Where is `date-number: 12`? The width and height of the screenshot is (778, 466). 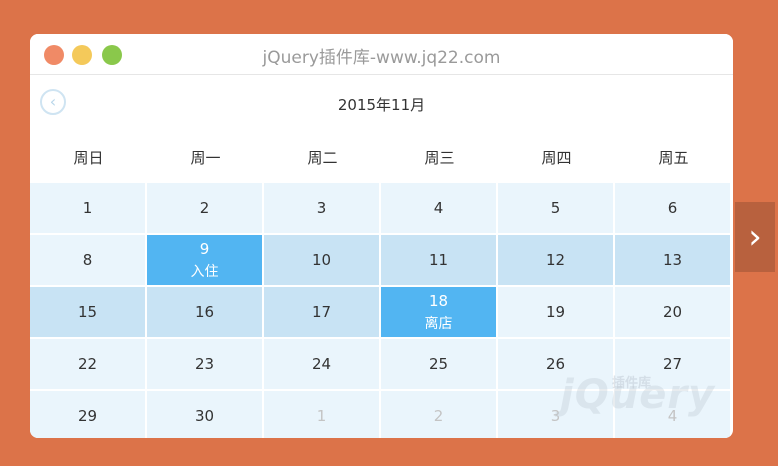 date-number: 12 is located at coordinates (555, 260).